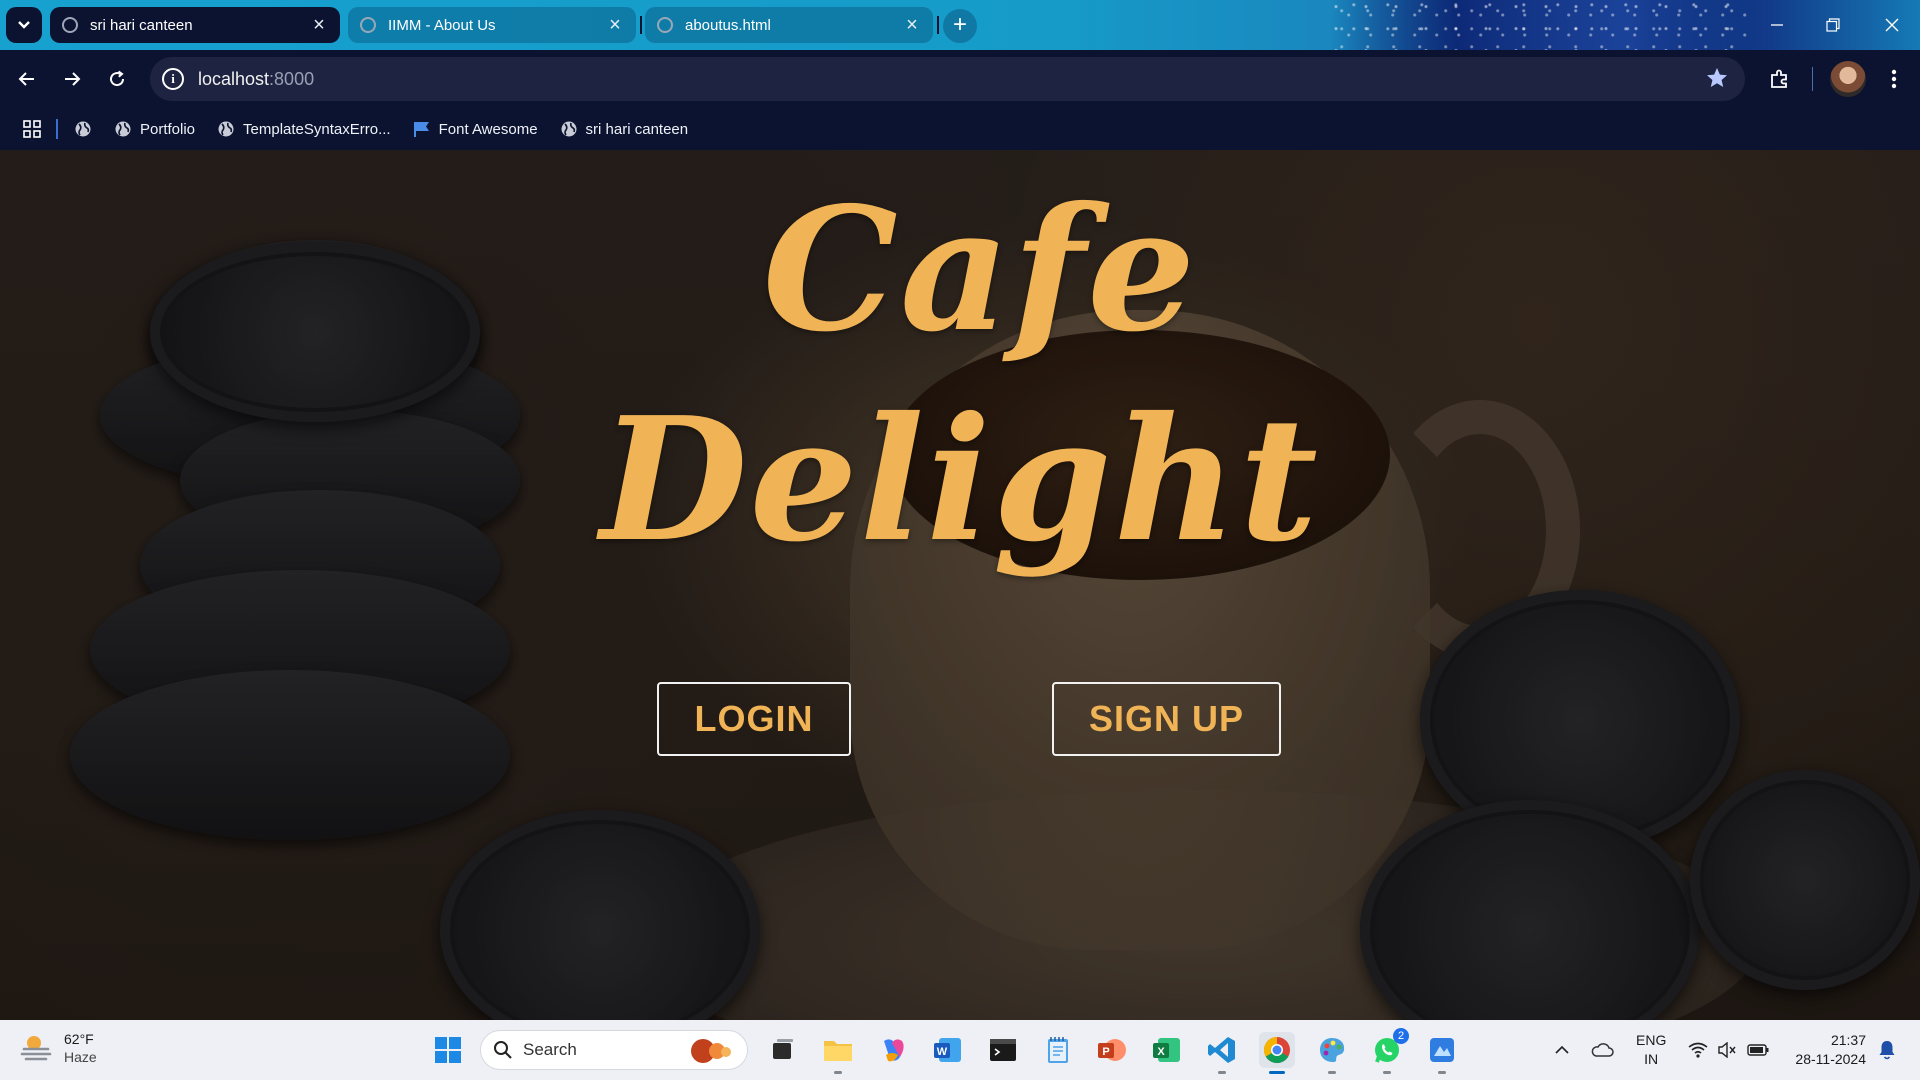 This screenshot has height=1080, width=1920. What do you see at coordinates (488, 129) in the screenshot?
I see `bookmark-label: Font Awesome` at bounding box center [488, 129].